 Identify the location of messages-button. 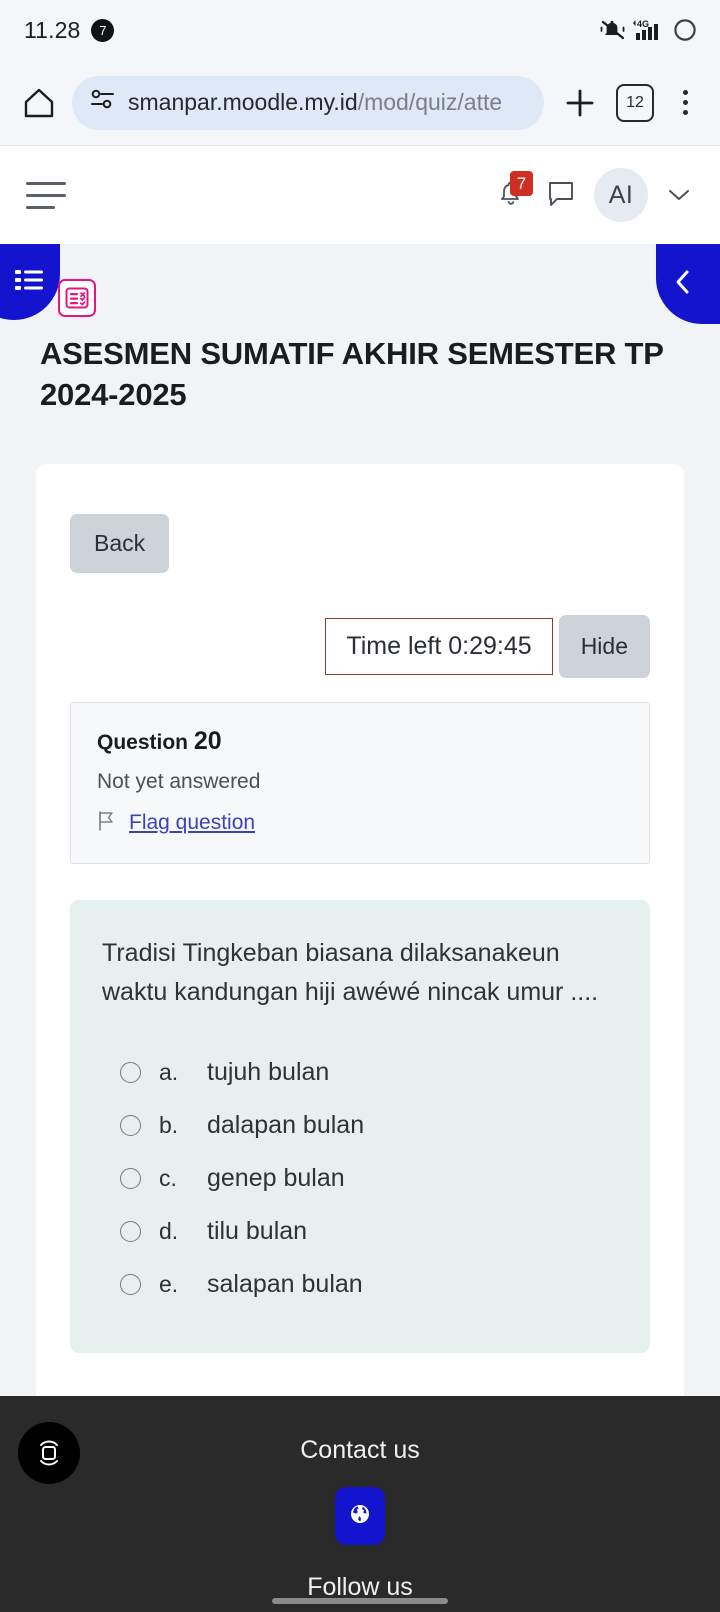
(561, 195).